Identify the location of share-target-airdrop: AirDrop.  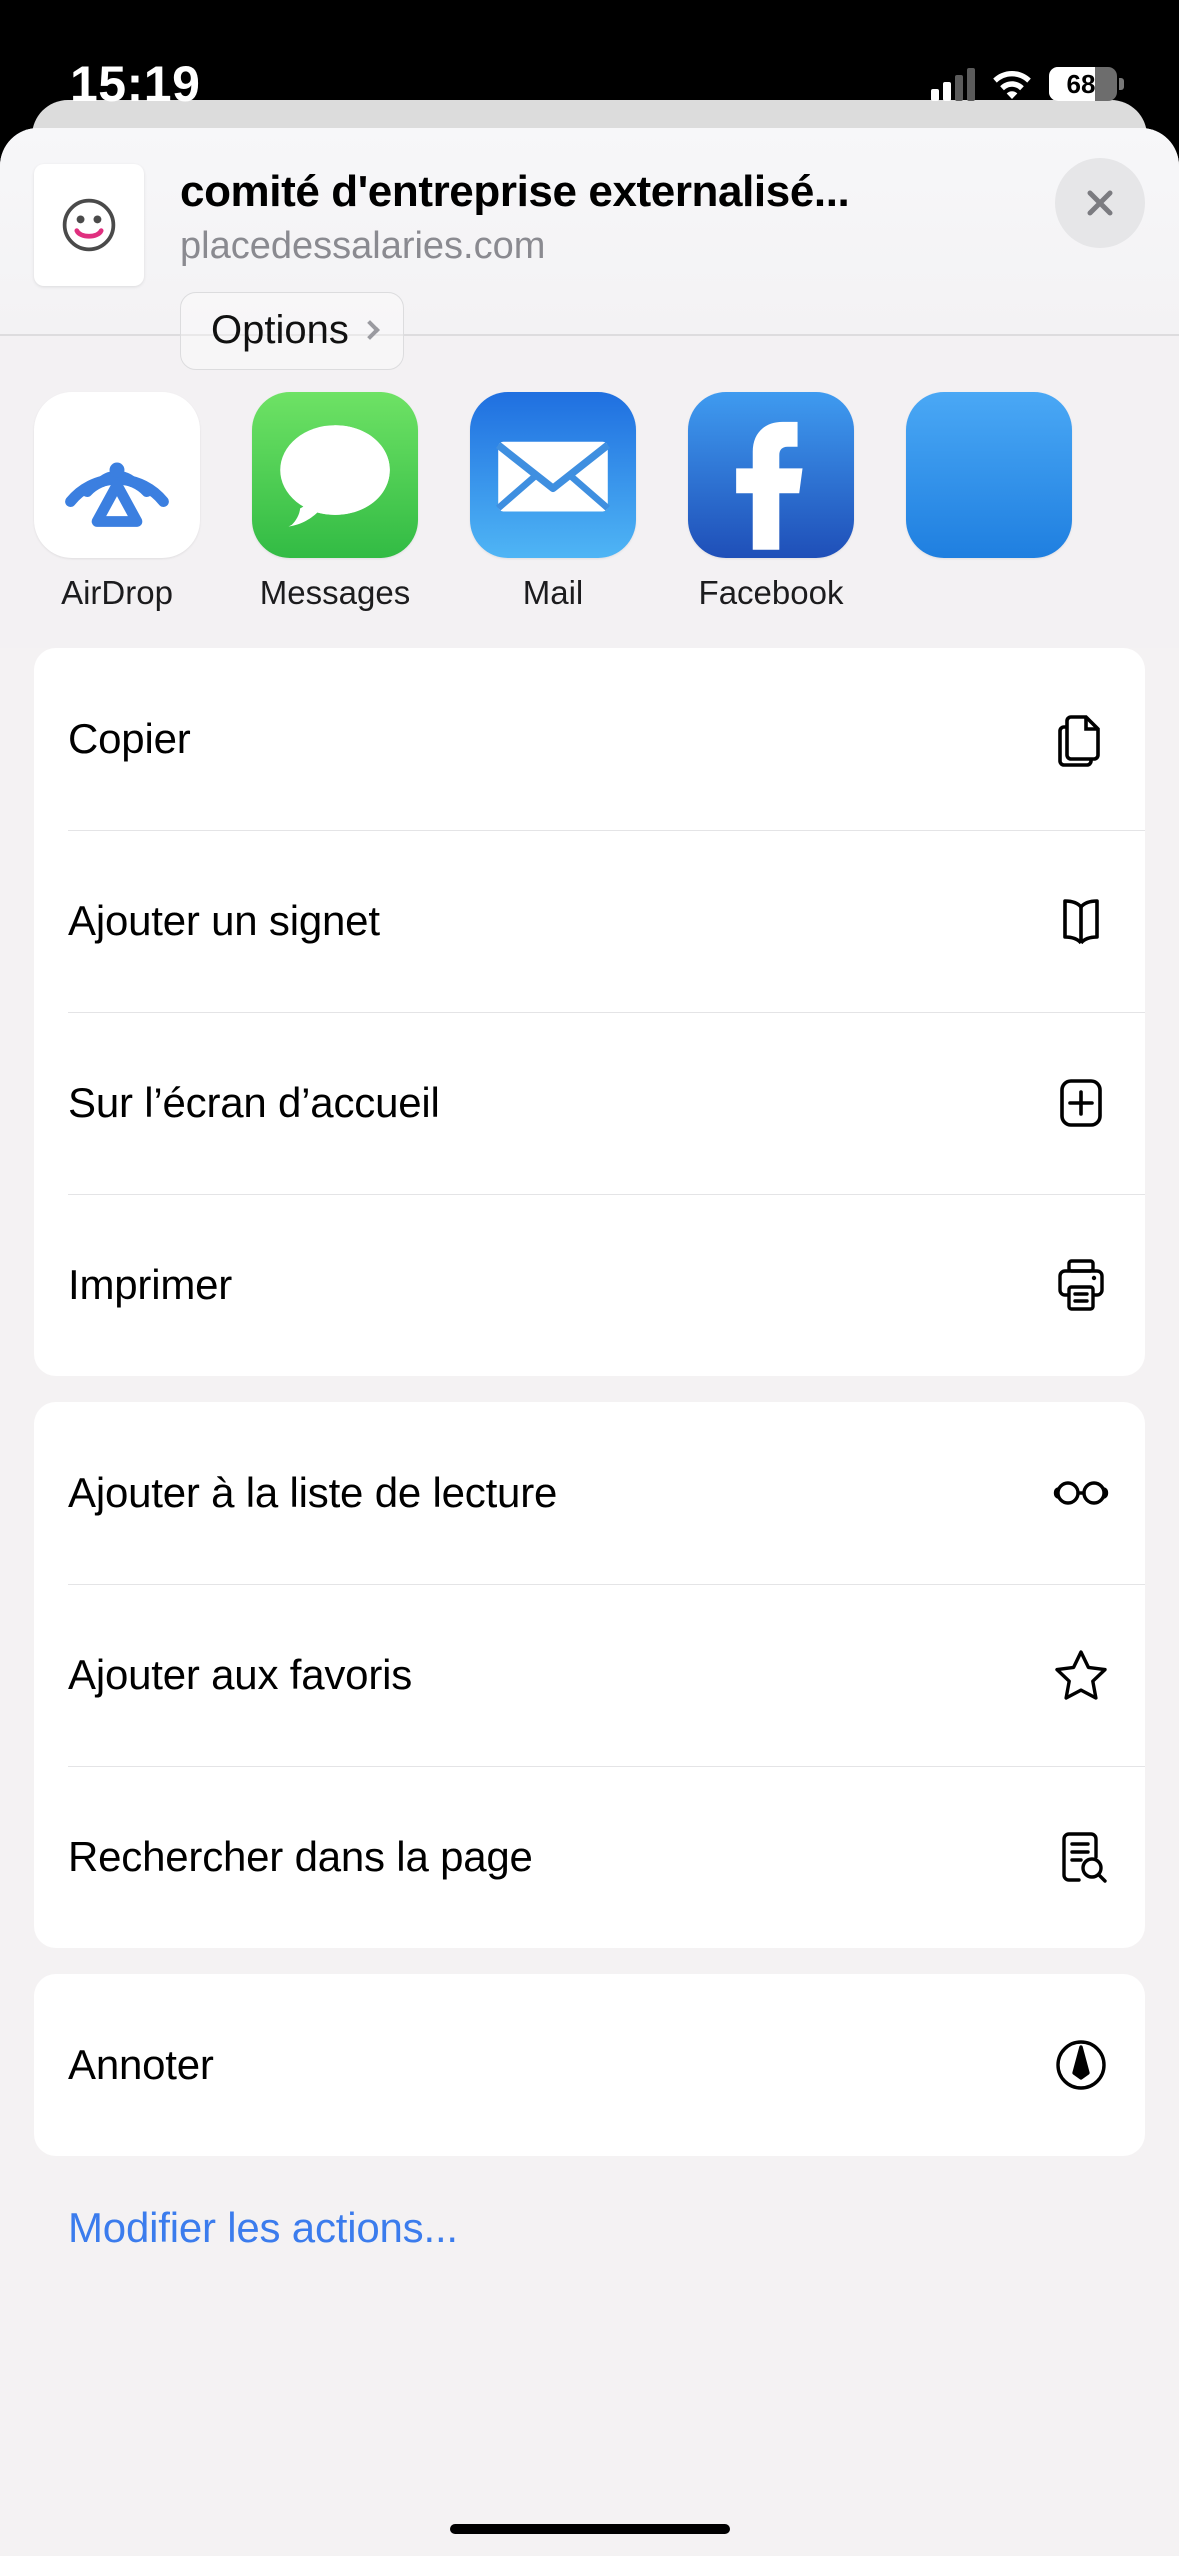
(117, 501).